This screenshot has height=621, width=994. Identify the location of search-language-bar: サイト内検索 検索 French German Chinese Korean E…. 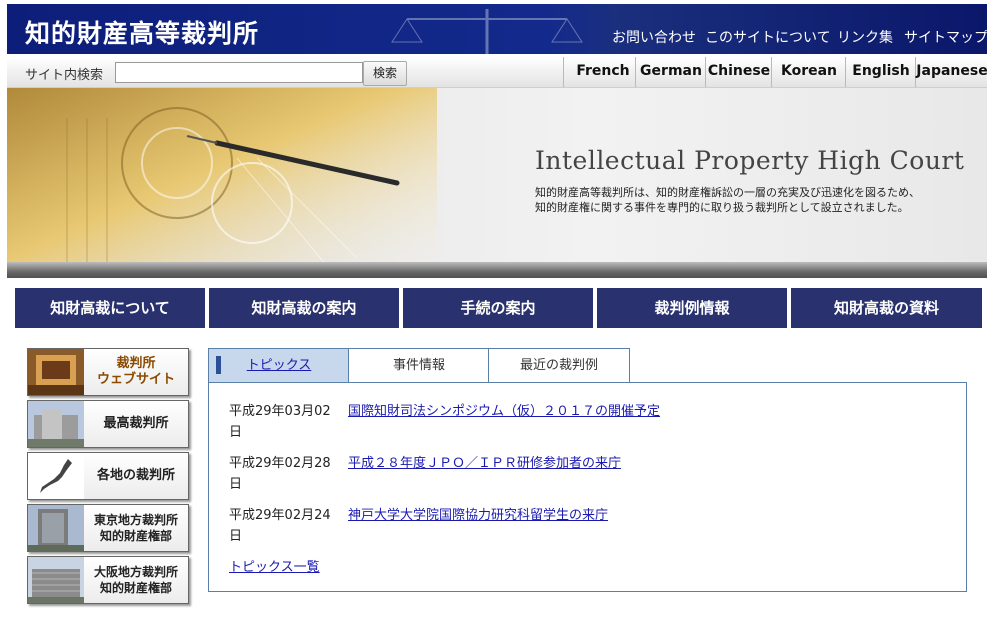
(497, 72).